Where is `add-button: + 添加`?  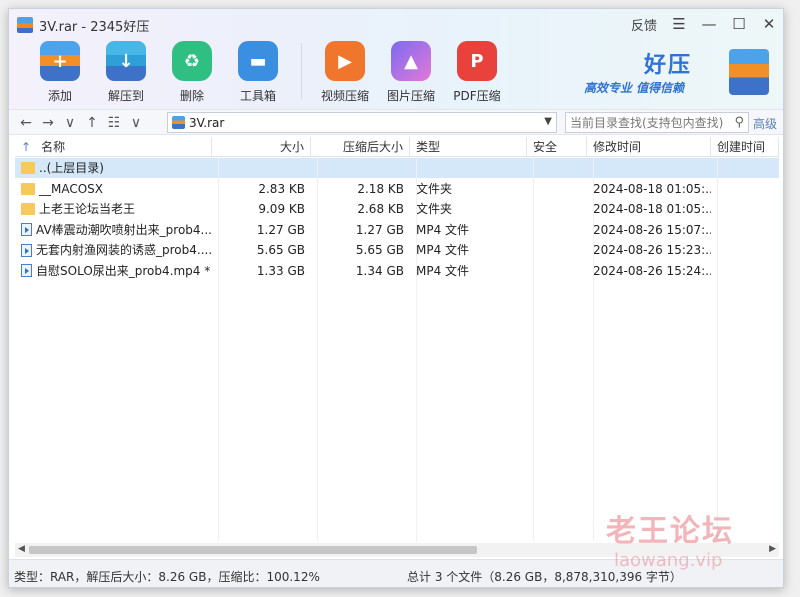 add-button: + 添加 is located at coordinates (60, 72).